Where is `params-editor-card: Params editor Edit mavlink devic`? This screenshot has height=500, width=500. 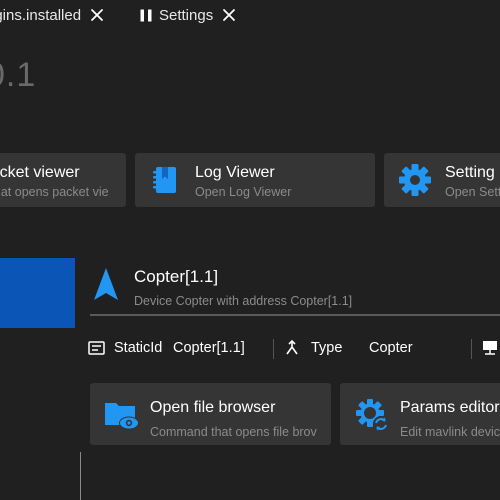
params-editor-card: Params editor Edit mavlink devic is located at coordinates (420, 414).